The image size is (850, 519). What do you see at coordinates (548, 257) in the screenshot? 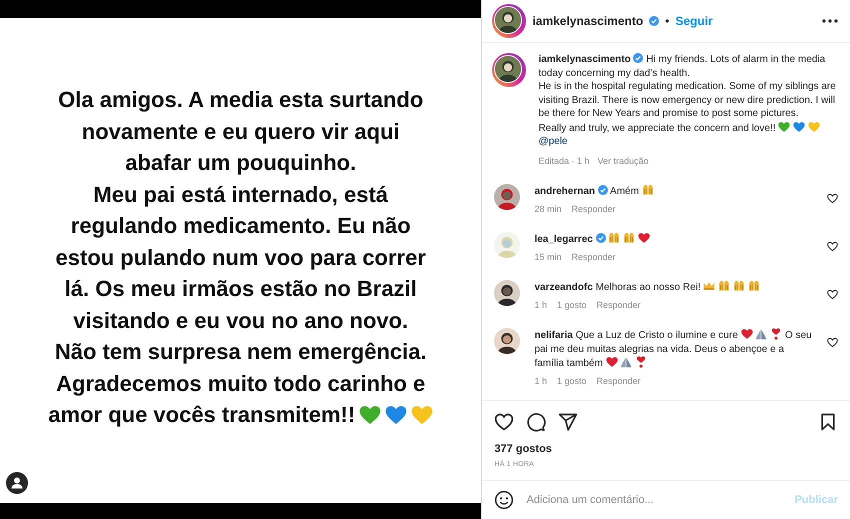
I see `comment-time: 15 min` at bounding box center [548, 257].